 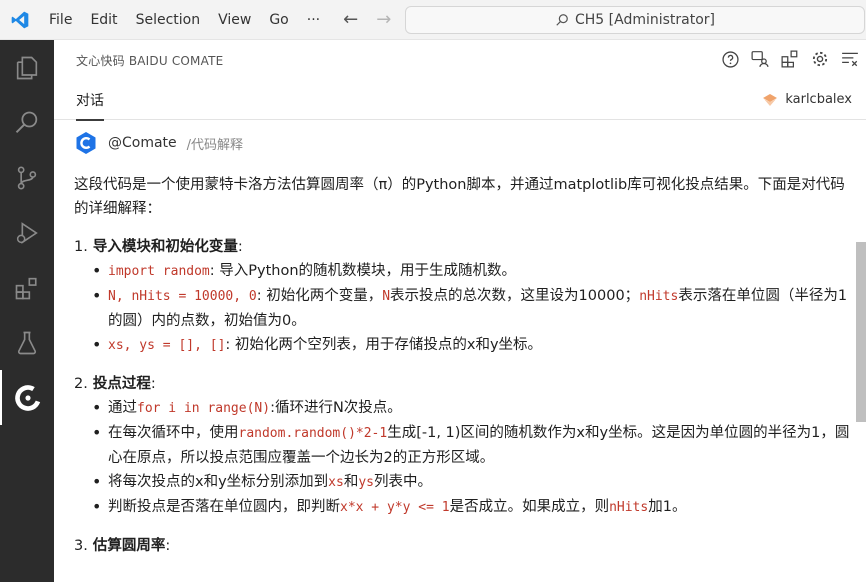 I want to click on activity-bar, so click(x=27, y=311).